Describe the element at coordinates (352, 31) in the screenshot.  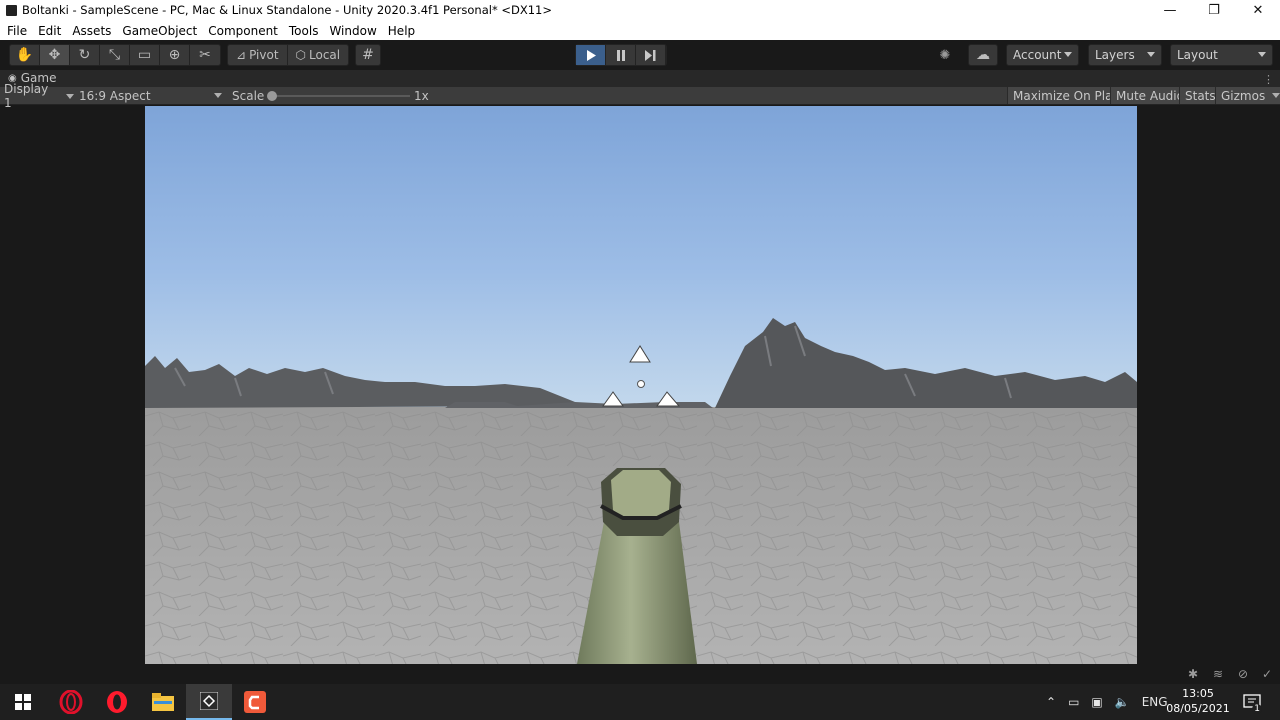
I see `menu-window: Window` at that location.